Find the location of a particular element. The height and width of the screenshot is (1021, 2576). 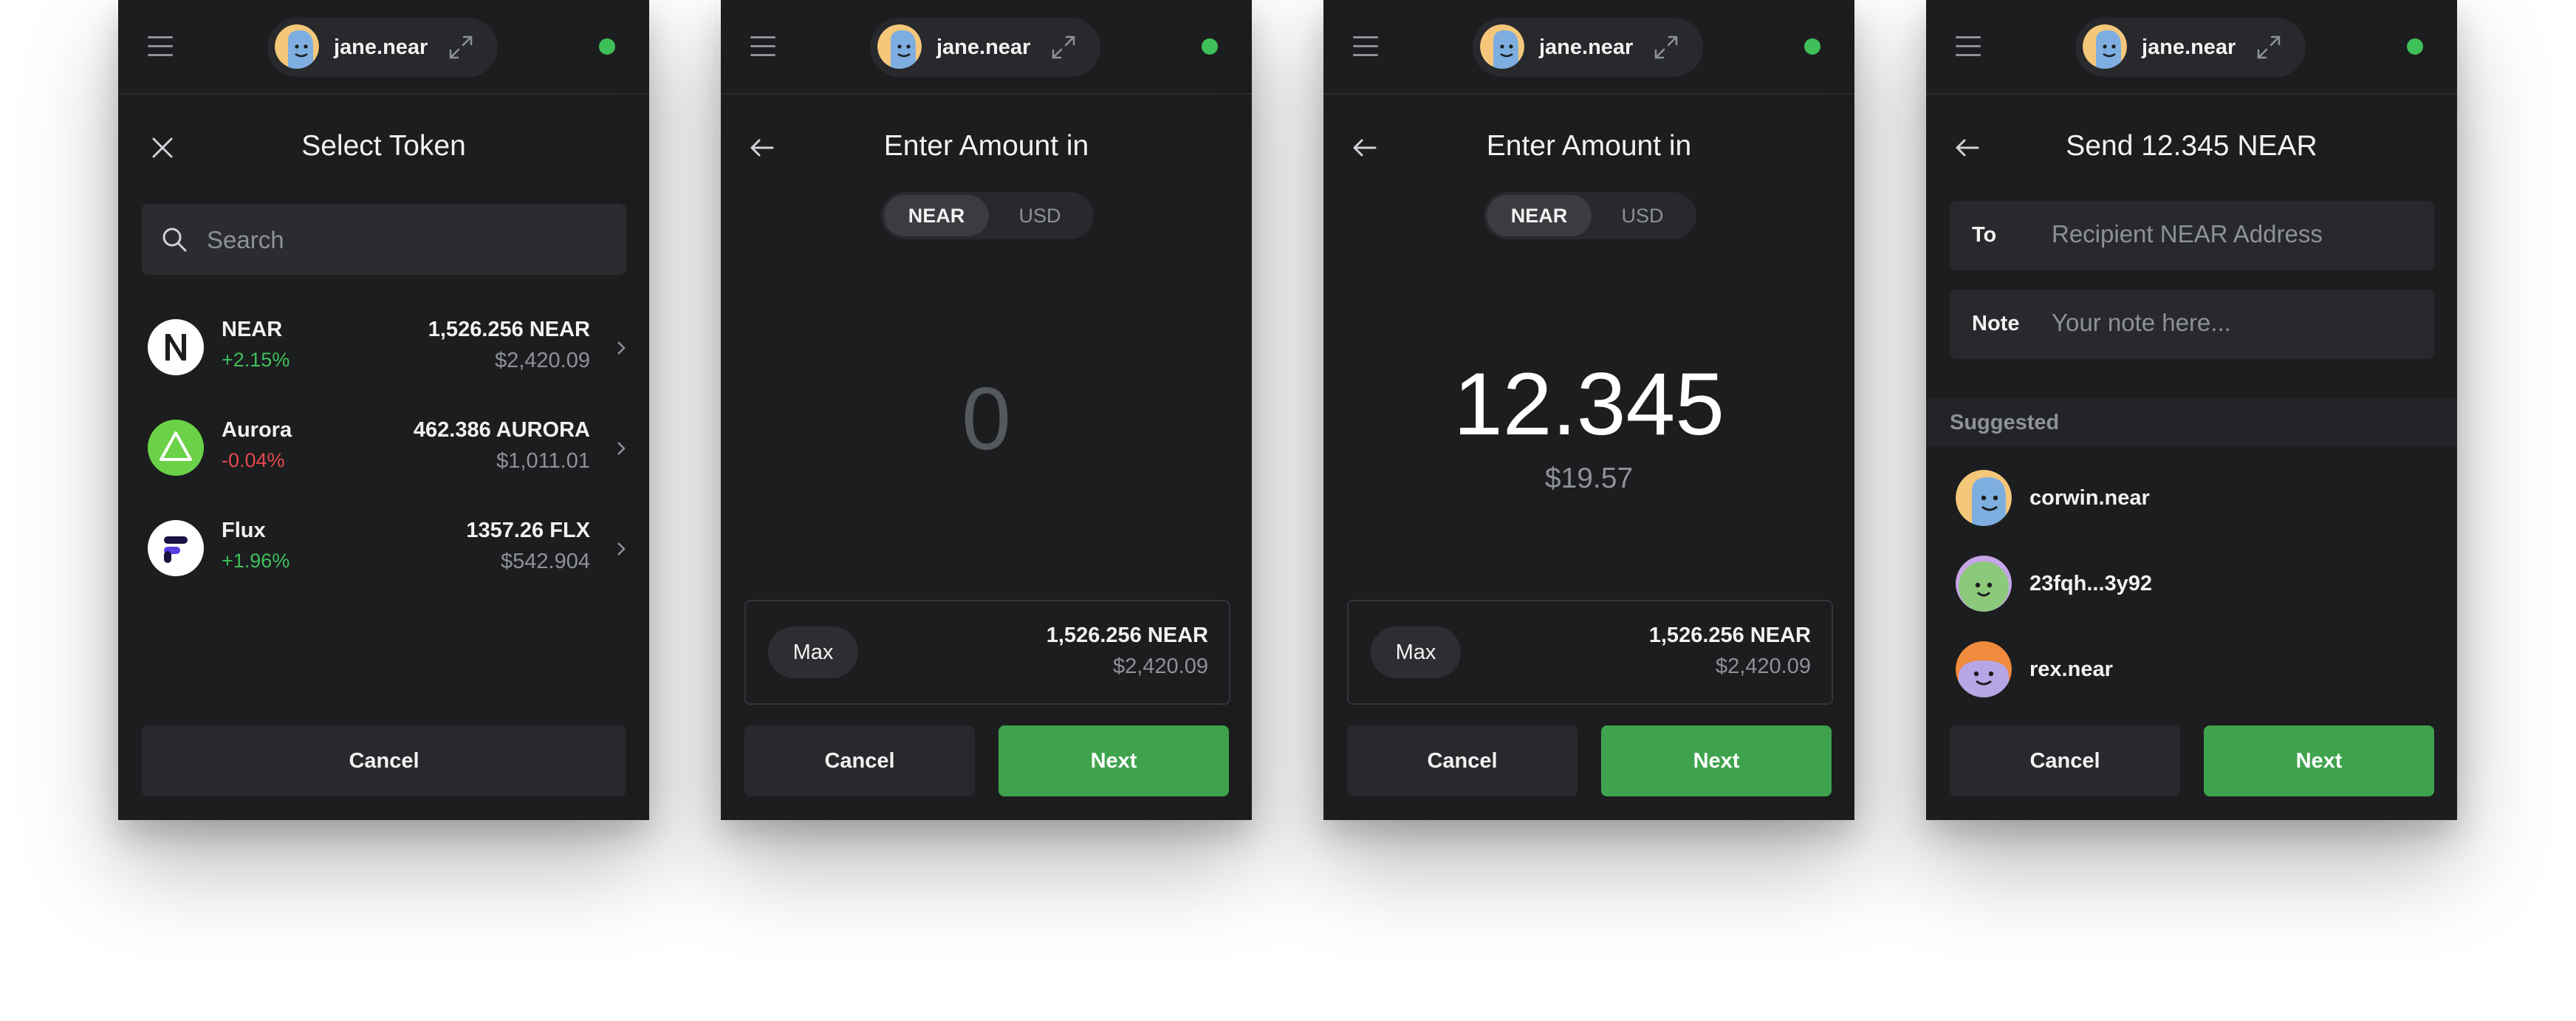

amount-input: 0 is located at coordinates (986, 419).